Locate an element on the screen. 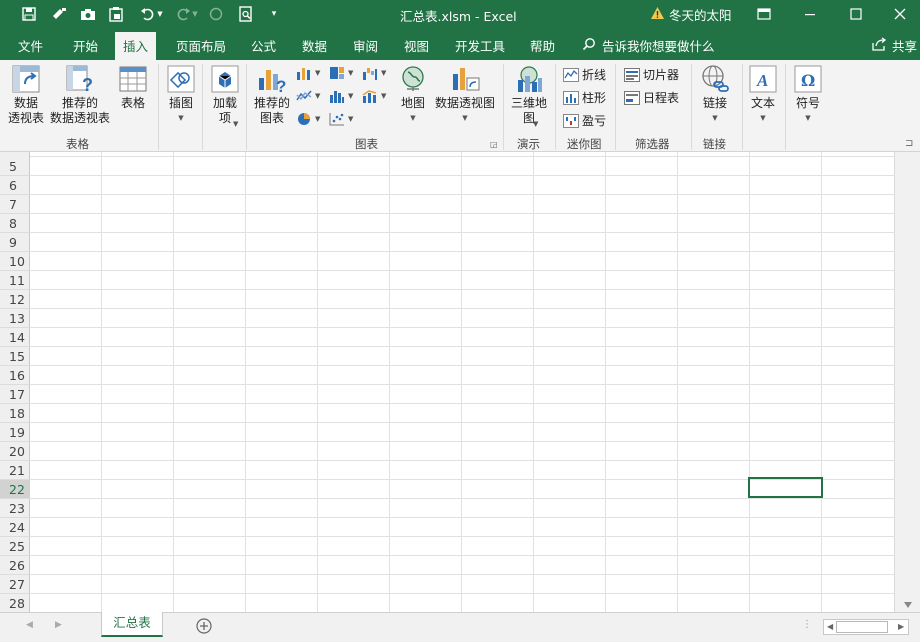 The image size is (920, 642). sparkline-winloss-button: 盈亏 is located at coordinates (584, 120).